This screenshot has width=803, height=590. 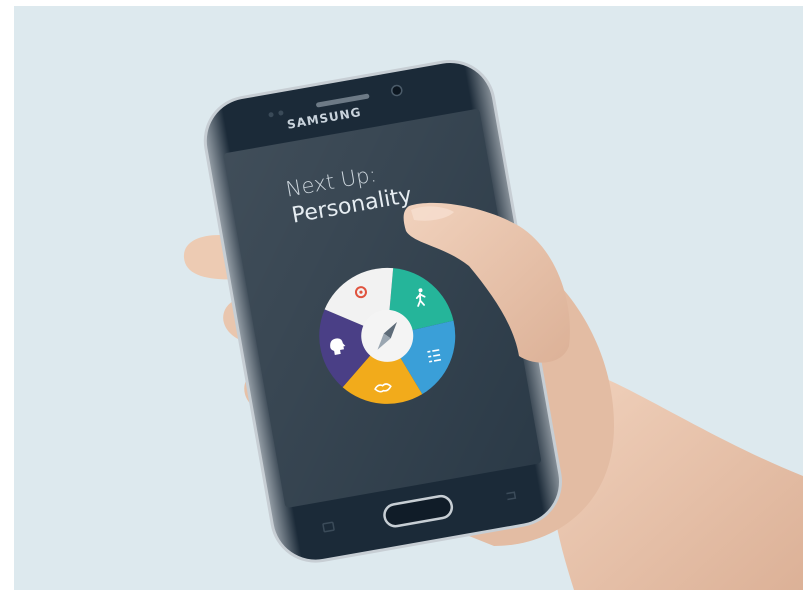 What do you see at coordinates (360, 292) in the screenshot?
I see `target-icon` at bounding box center [360, 292].